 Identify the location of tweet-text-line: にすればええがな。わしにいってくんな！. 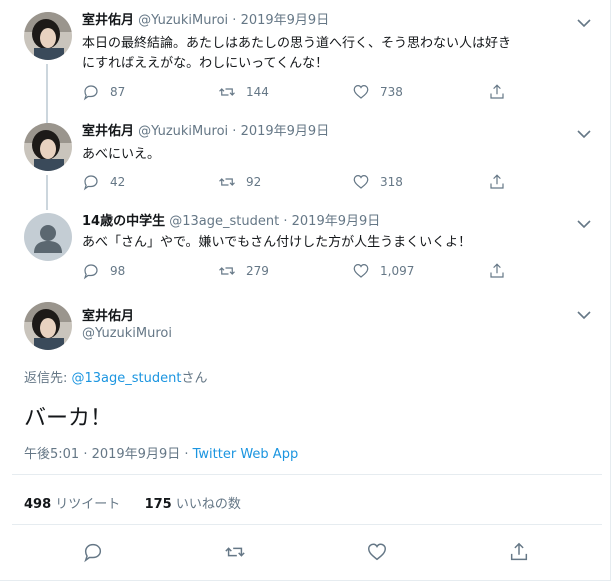
(205, 63).